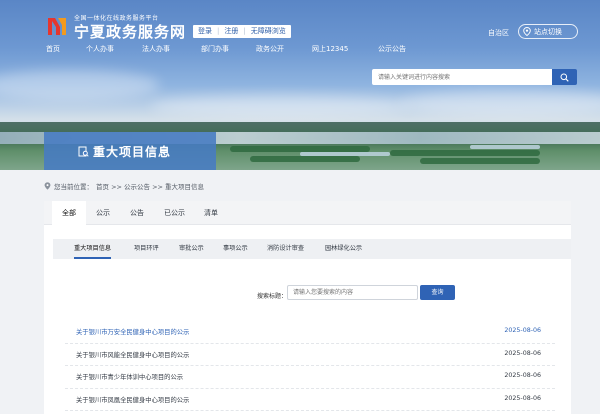 This screenshot has width=600, height=414. I want to click on site-switch-label: 站点切换, so click(548, 31).